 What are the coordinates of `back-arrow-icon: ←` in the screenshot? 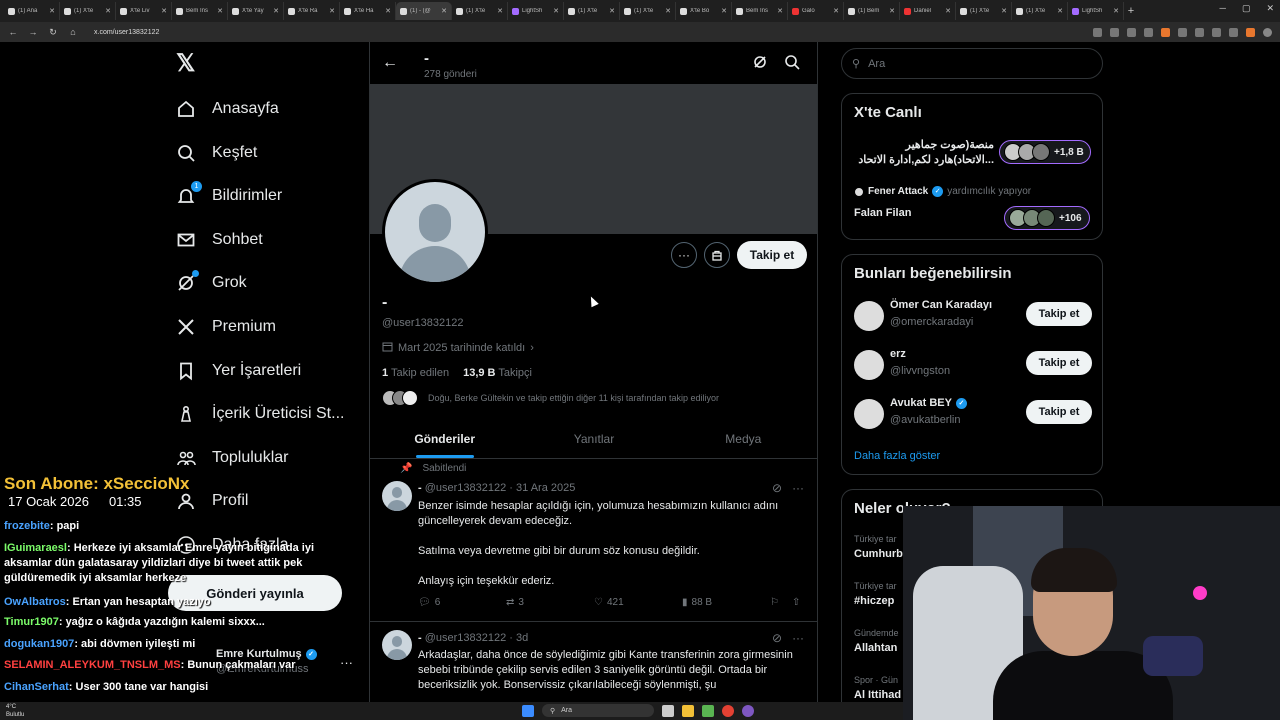 It's located at (390, 63).